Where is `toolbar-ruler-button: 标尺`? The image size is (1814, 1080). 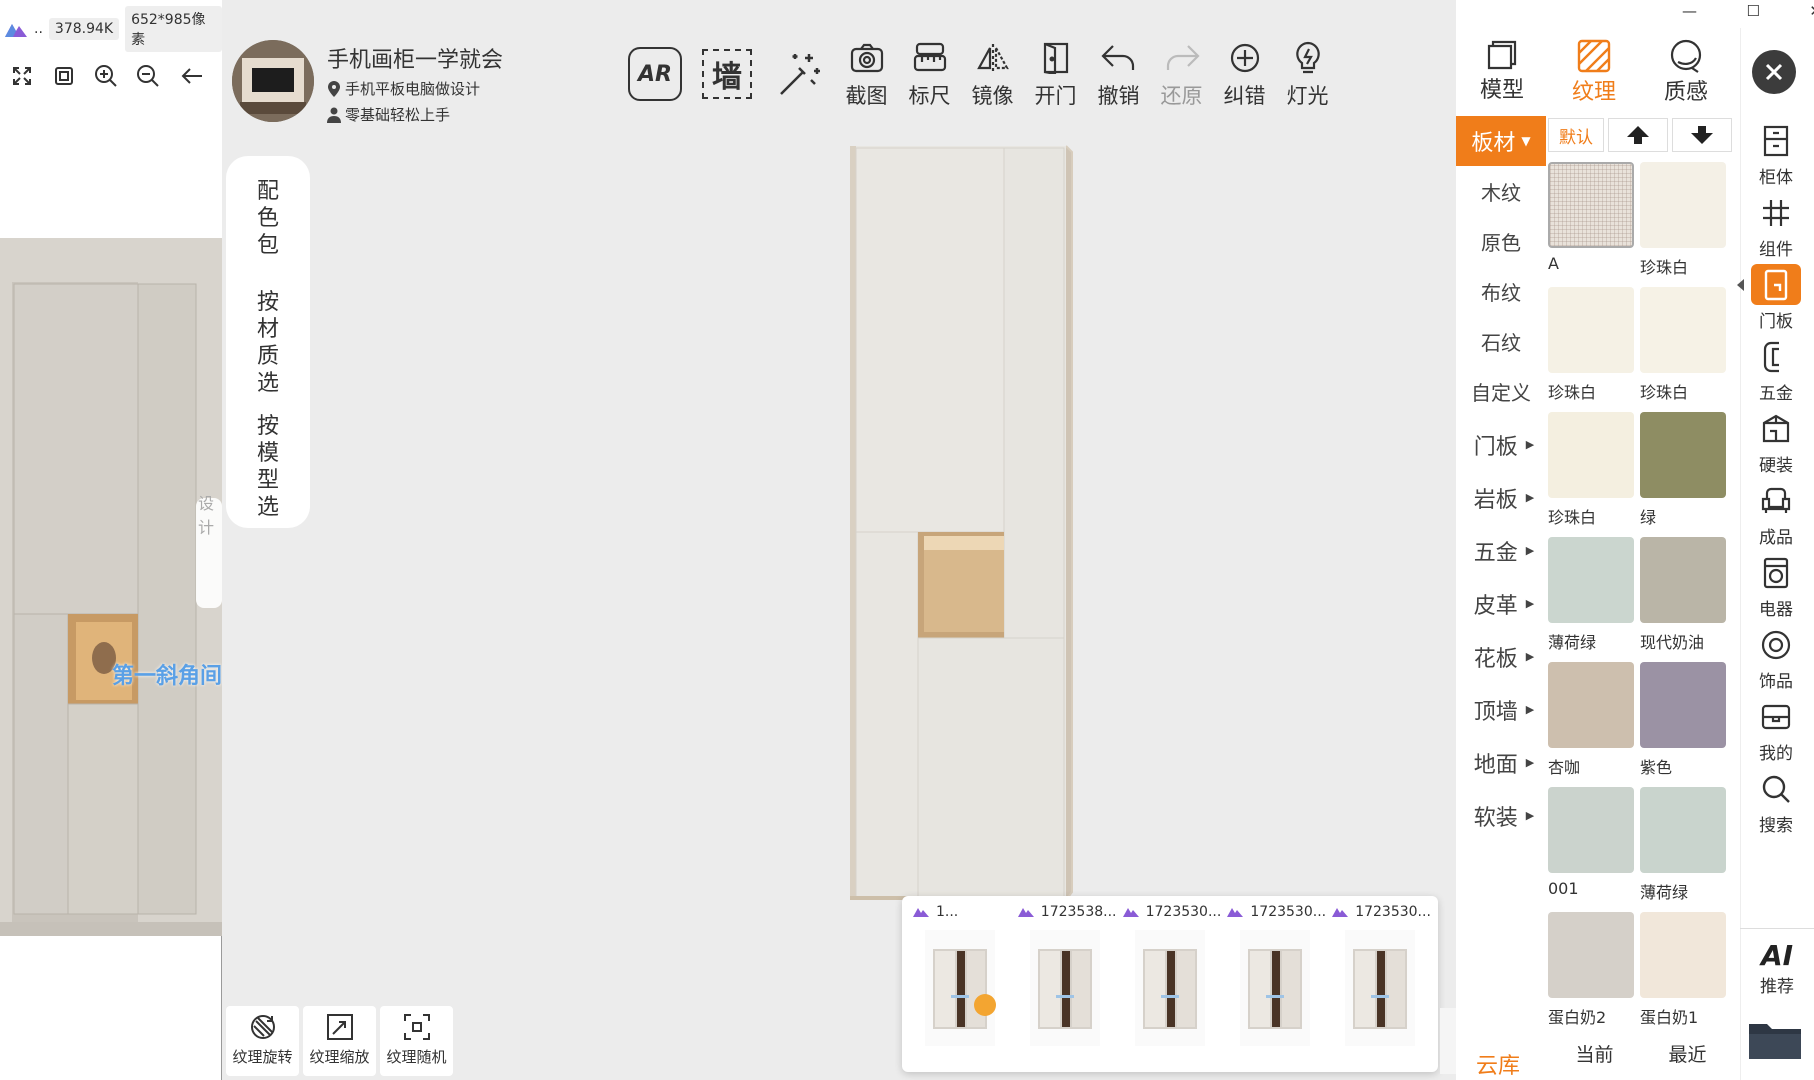
toolbar-ruler-button: 标尺 is located at coordinates (929, 74).